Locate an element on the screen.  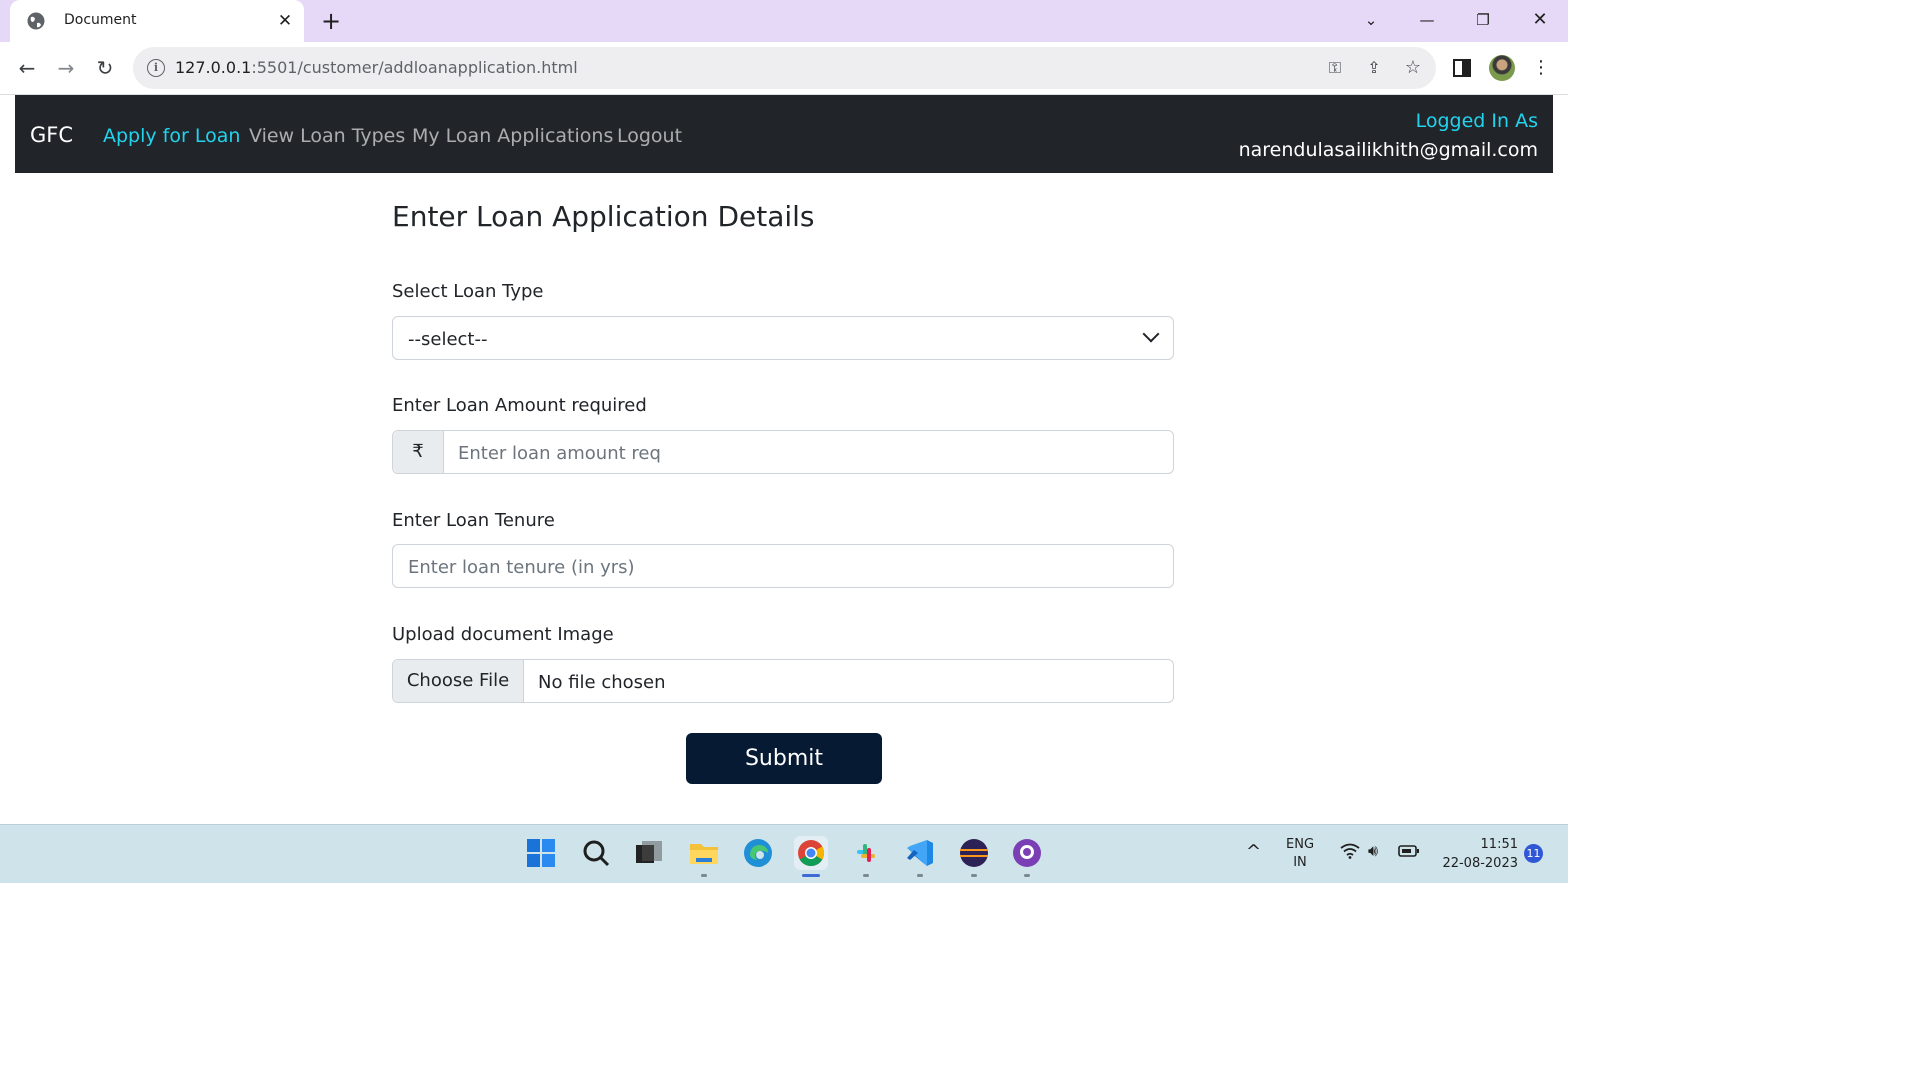
loan-tenure-input: Enter loan tenure (in yrs) is located at coordinates (783, 566).